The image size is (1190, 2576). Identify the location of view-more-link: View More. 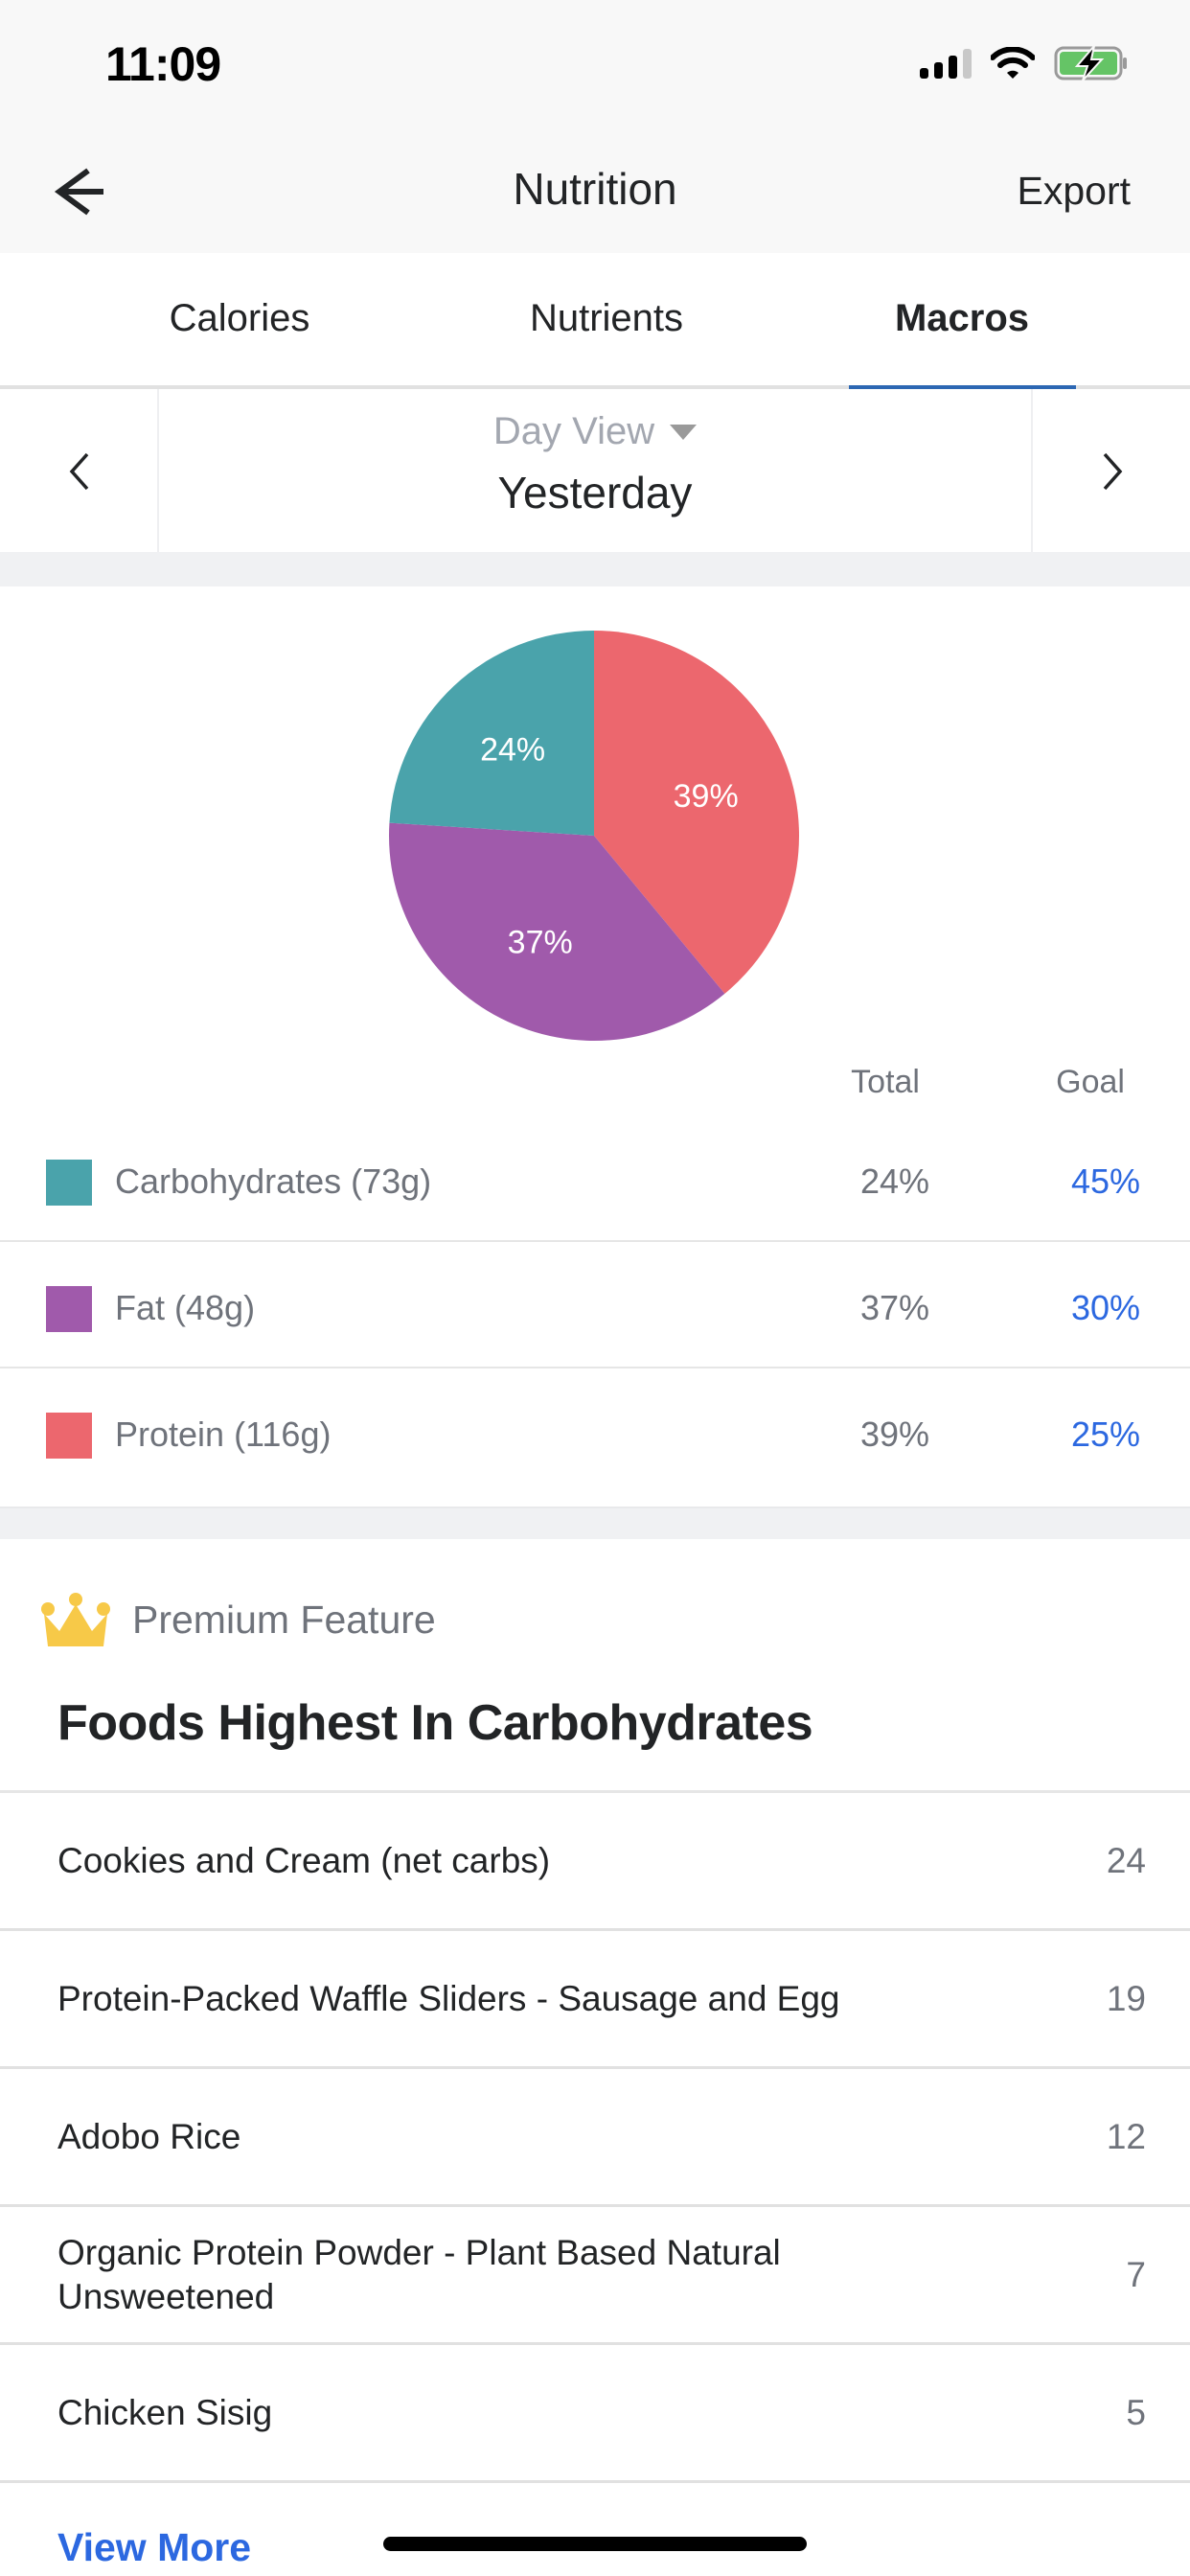
(154, 2547).